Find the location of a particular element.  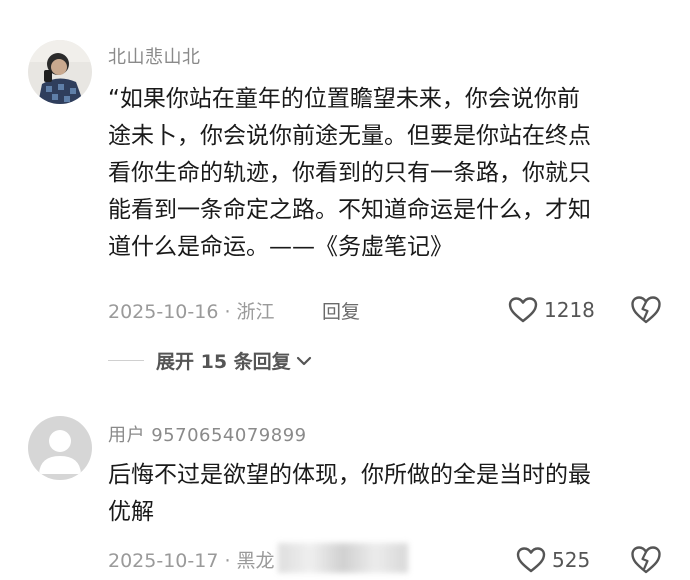

chevron-down-icon is located at coordinates (303, 360).